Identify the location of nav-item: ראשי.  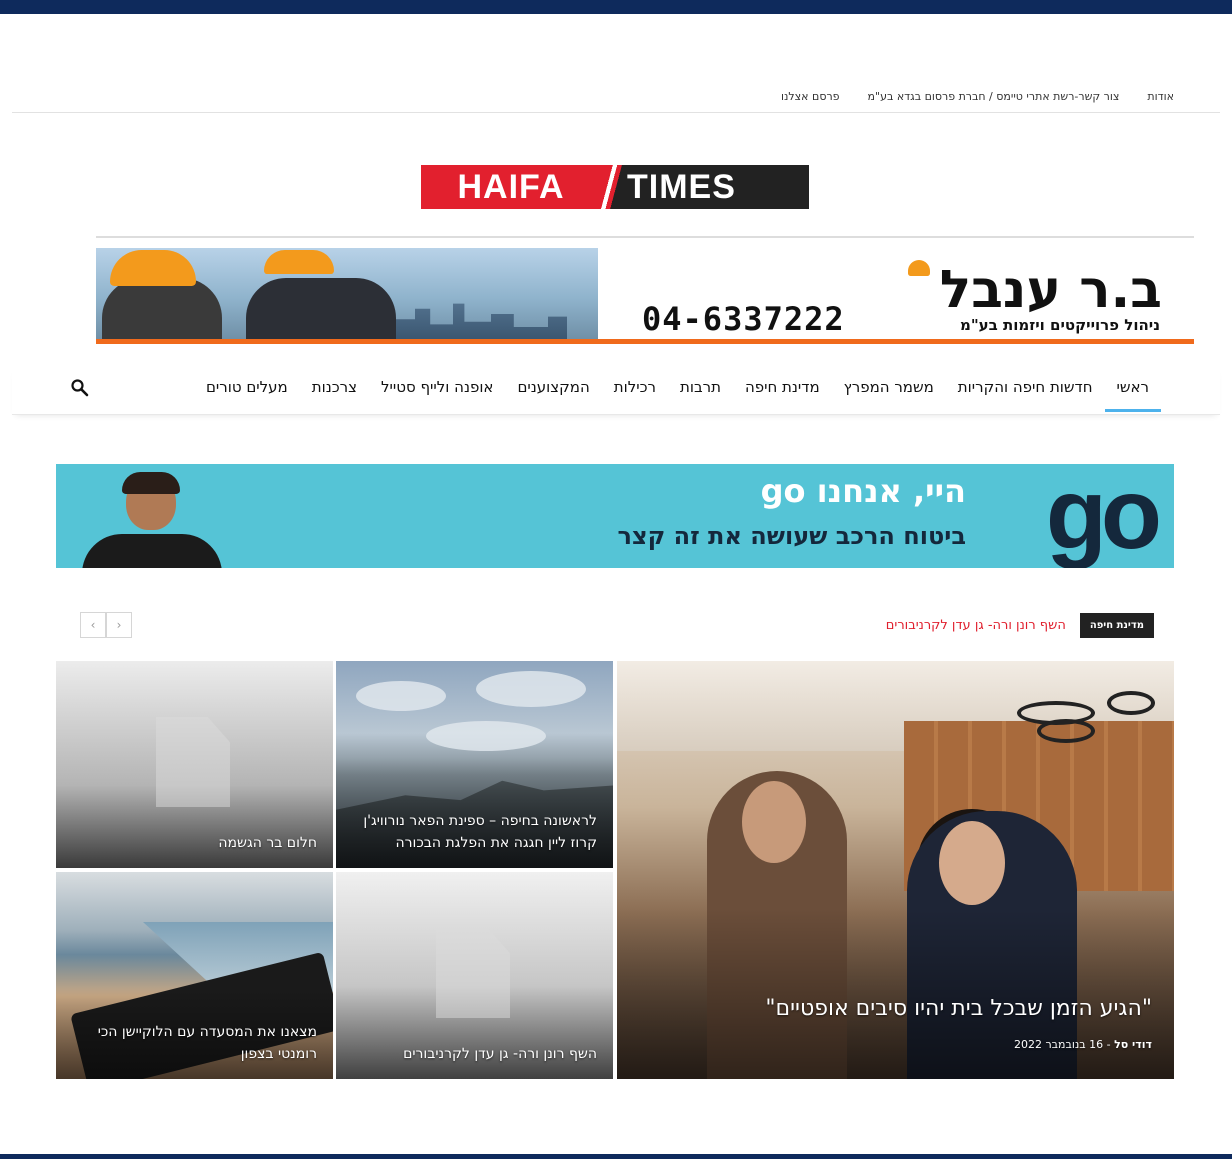
(1133, 395).